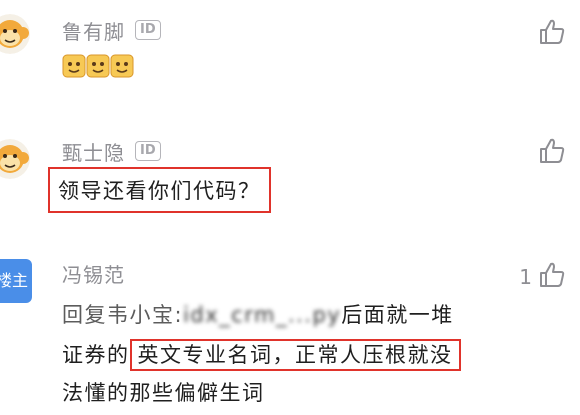  I want to click on username: 鲁有脚, so click(93, 30).